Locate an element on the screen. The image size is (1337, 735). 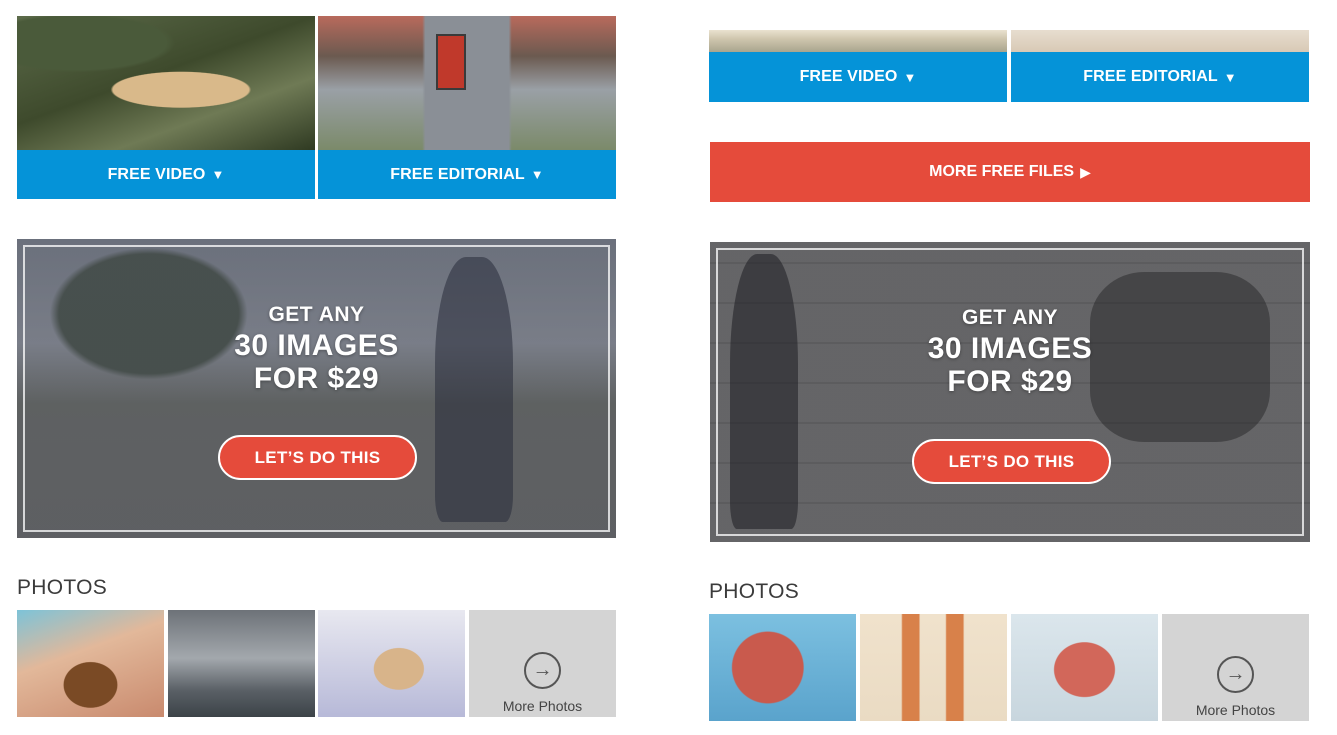
triangle-right-icon: ▶ is located at coordinates (1085, 171).